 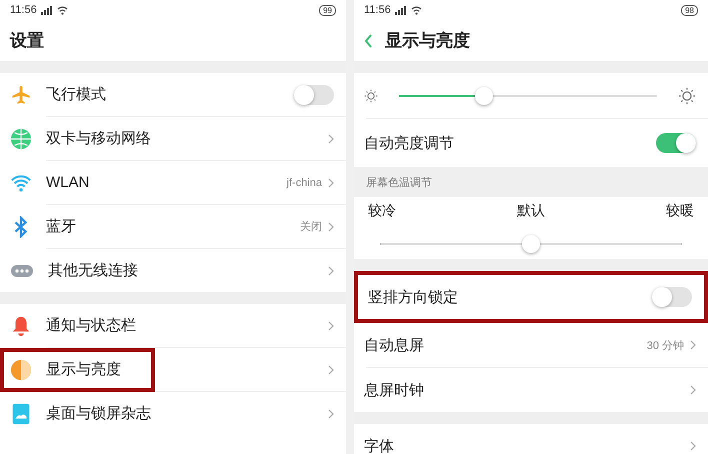 I want to click on settings-item: 通知与状态栏, so click(x=173, y=325).